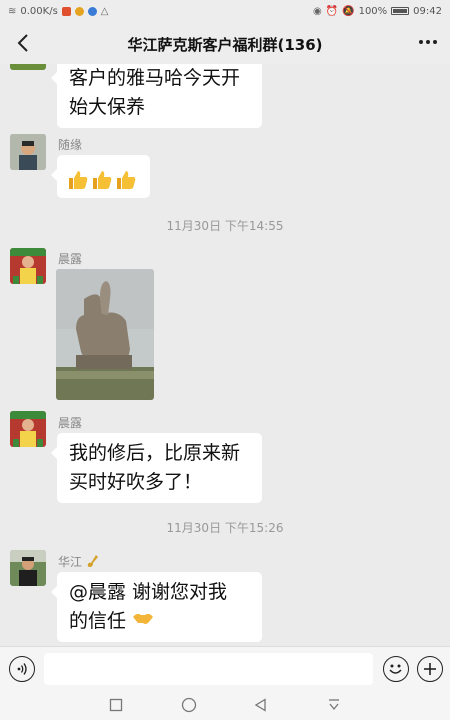 Image resolution: width=450 pixels, height=720 pixels. What do you see at coordinates (400, 11) in the screenshot?
I see `battery-icon` at bounding box center [400, 11].